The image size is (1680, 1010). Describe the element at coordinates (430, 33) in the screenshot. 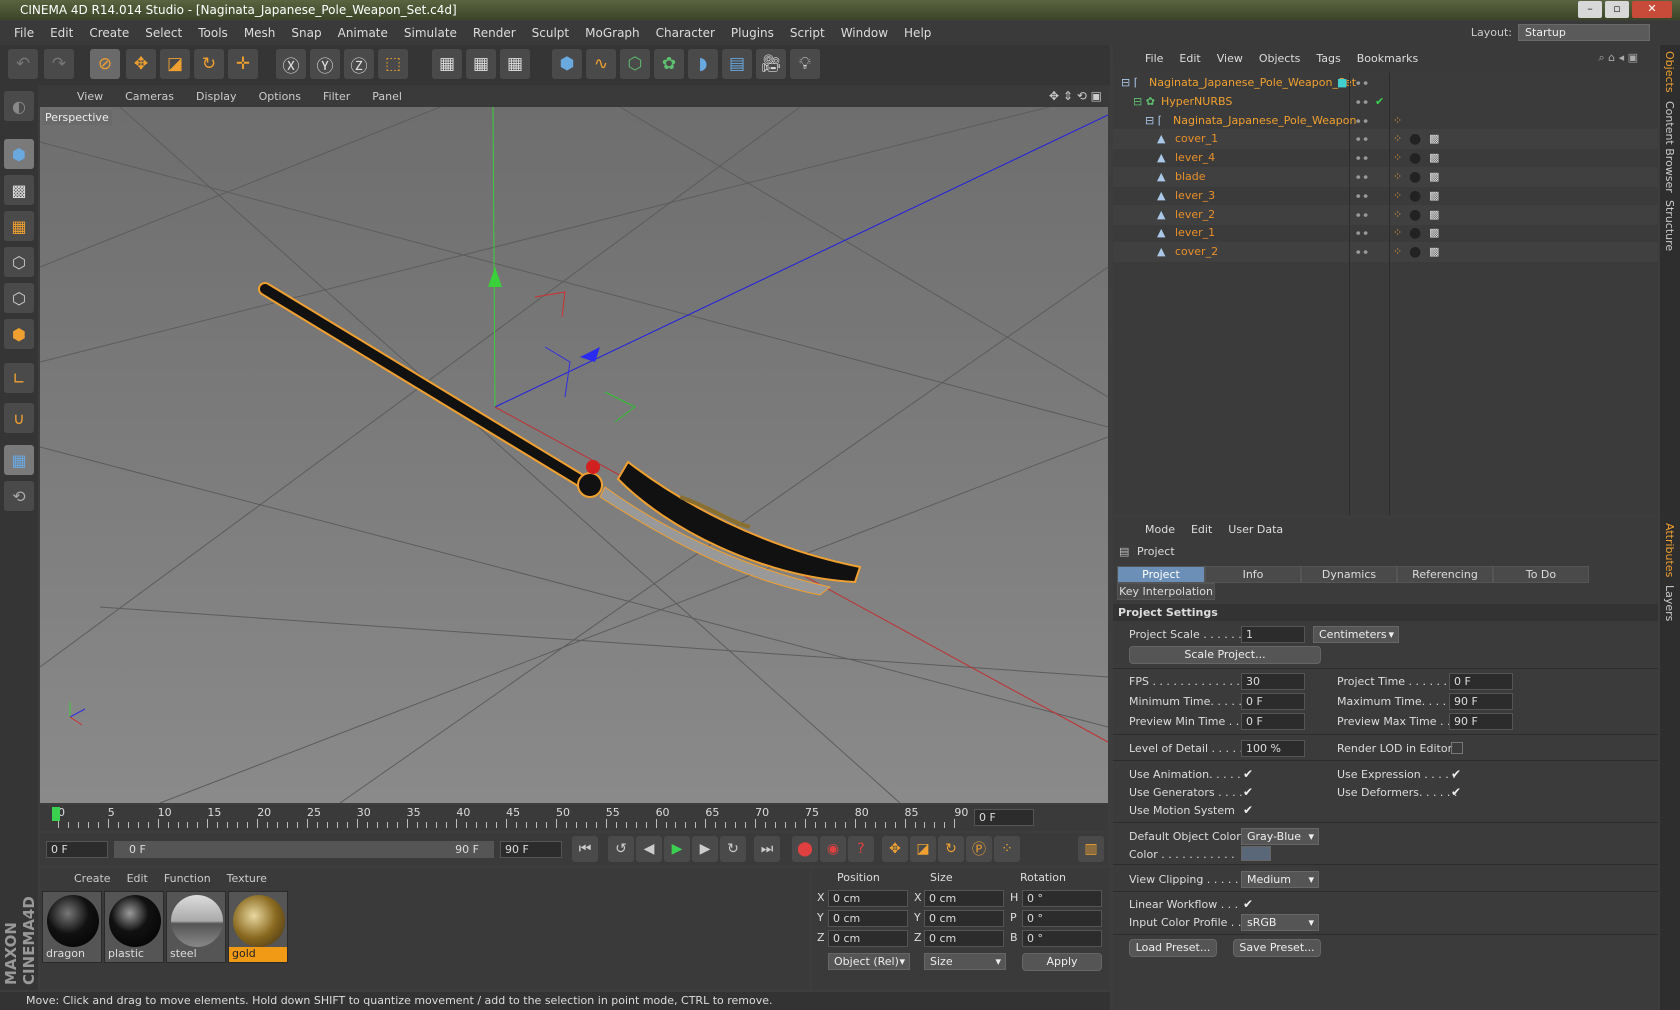

I see `menu-simulate: Simulate` at that location.